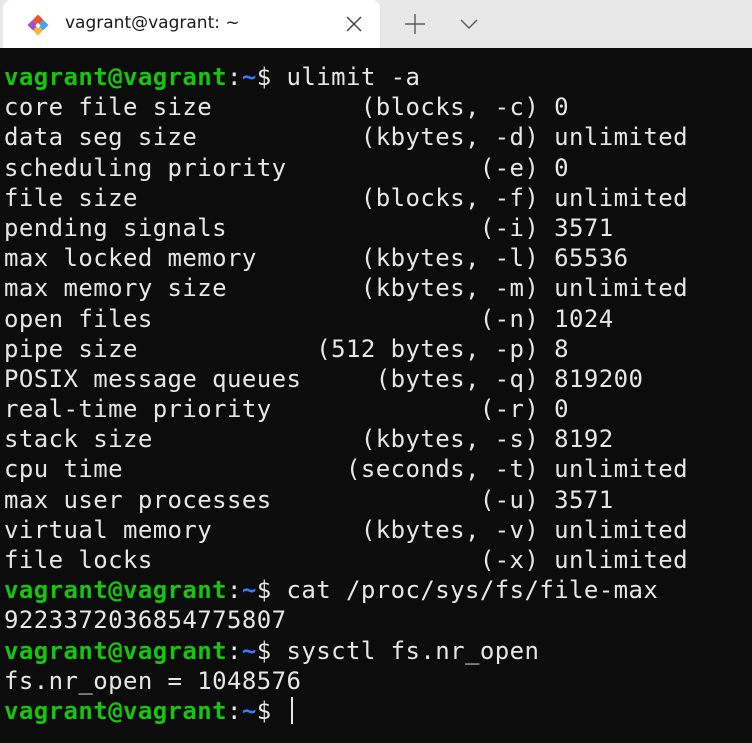 This screenshot has width=752, height=743. What do you see at coordinates (291, 710) in the screenshot?
I see `text-cursor` at bounding box center [291, 710].